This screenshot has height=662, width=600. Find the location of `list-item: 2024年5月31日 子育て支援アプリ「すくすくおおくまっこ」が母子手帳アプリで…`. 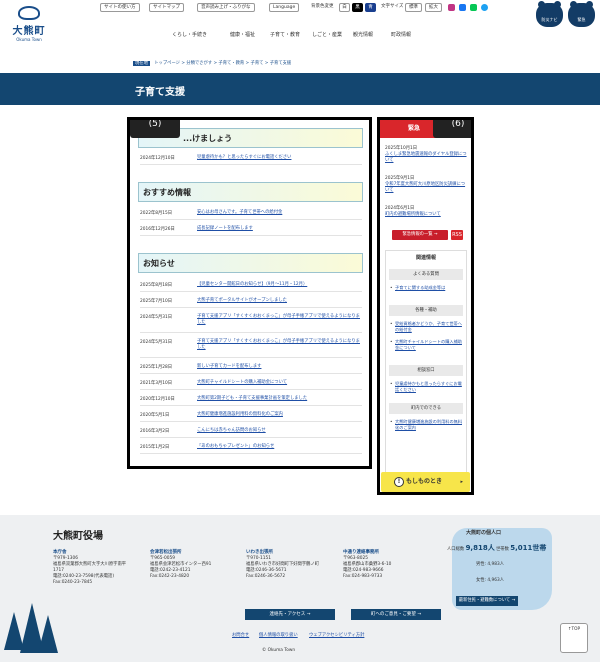

list-item: 2024年5月31日 子育て支援アプリ「すくすくおおくまっこ」が母子手帳アプリで… is located at coordinates (251, 323).